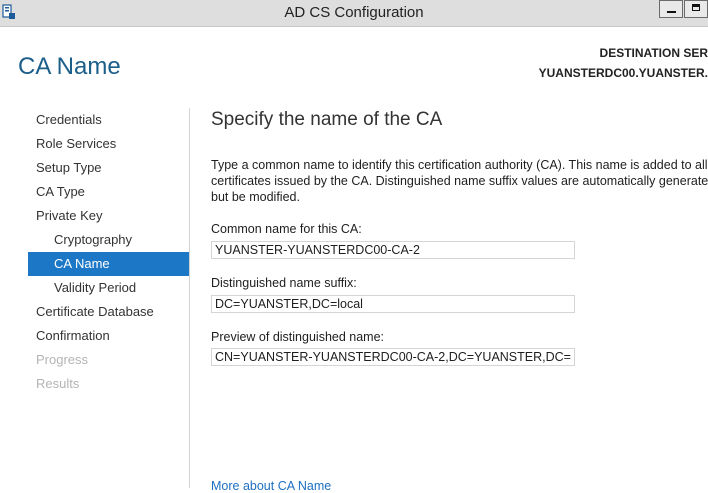 The width and height of the screenshot is (708, 493). I want to click on sidebar-divider, so click(189, 298).